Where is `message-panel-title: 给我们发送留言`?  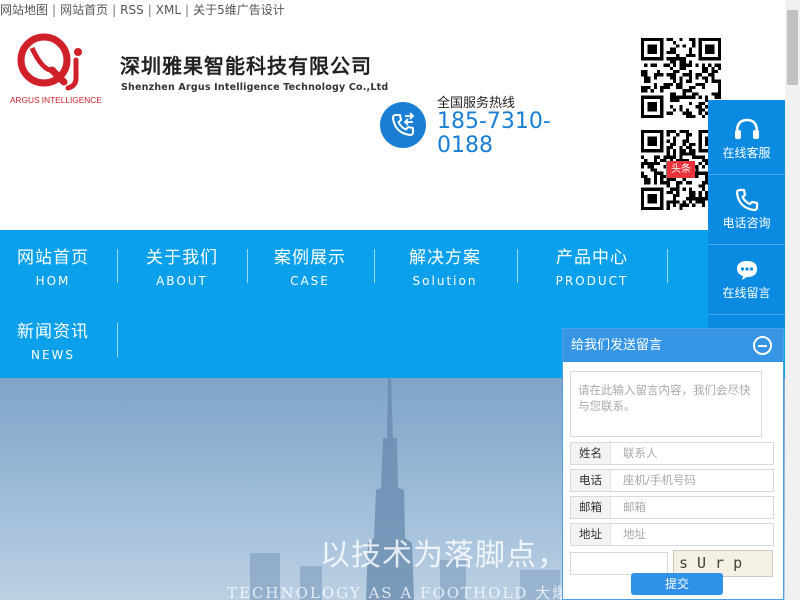
message-panel-title: 给我们发送留言 is located at coordinates (617, 345).